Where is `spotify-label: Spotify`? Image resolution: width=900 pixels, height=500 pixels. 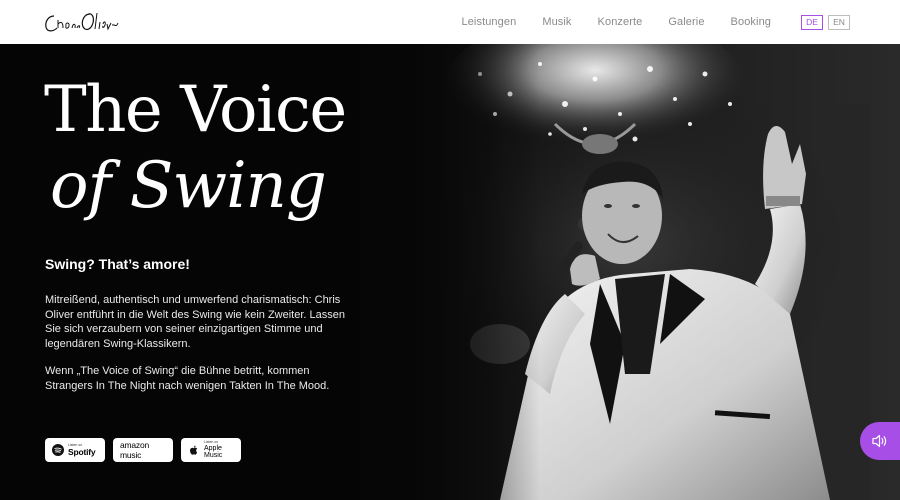
spotify-label: Spotify is located at coordinates (82, 452).